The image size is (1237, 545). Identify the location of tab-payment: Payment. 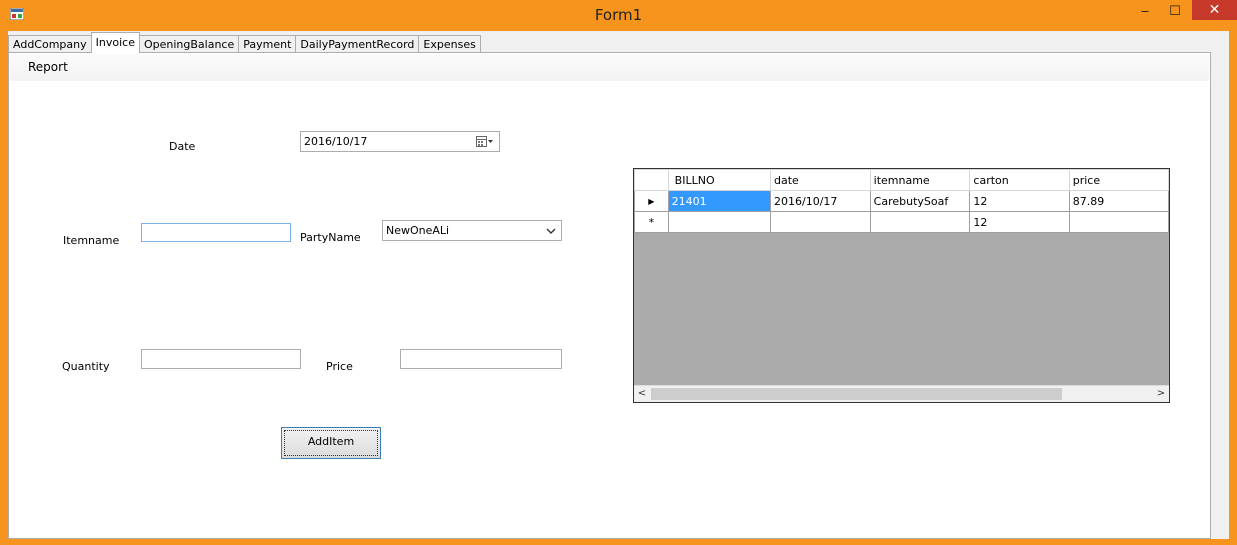
(267, 44).